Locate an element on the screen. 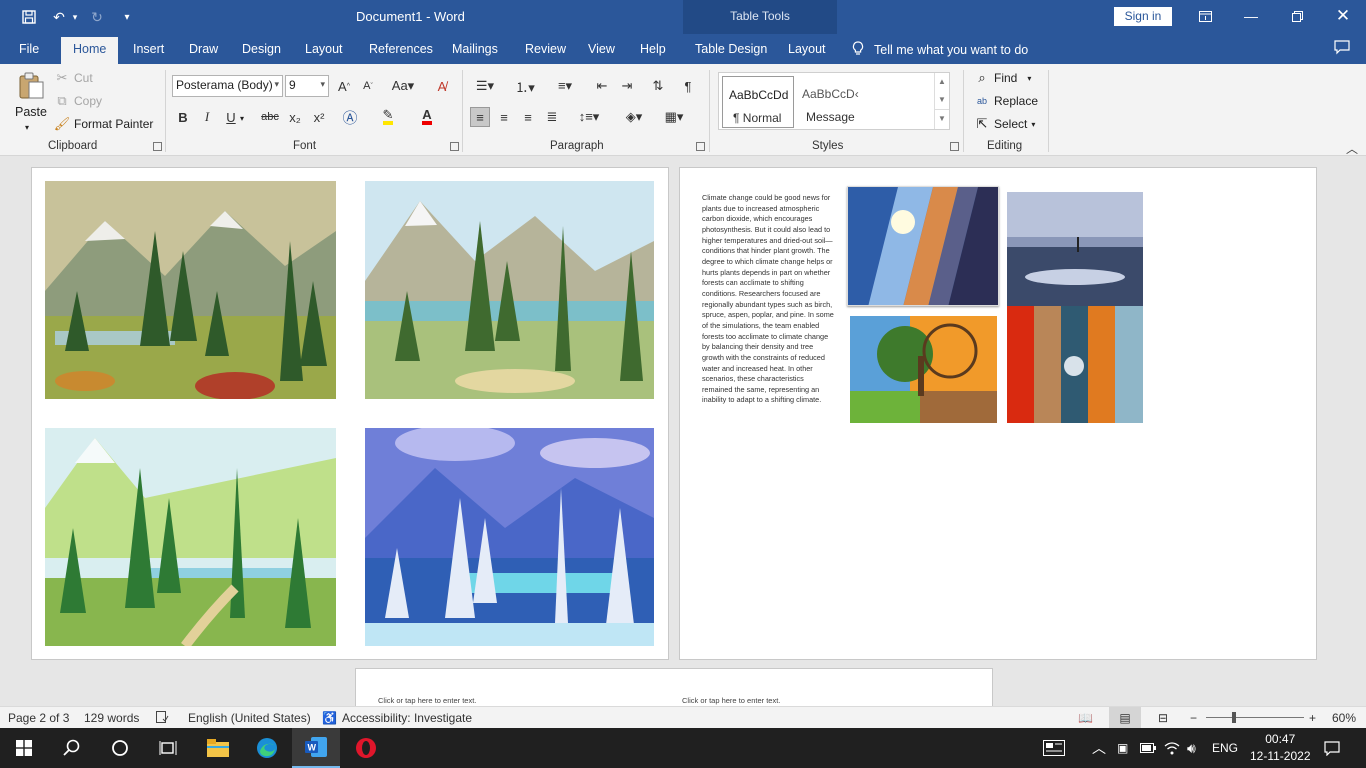  tab-design: Design is located at coordinates (261, 49).